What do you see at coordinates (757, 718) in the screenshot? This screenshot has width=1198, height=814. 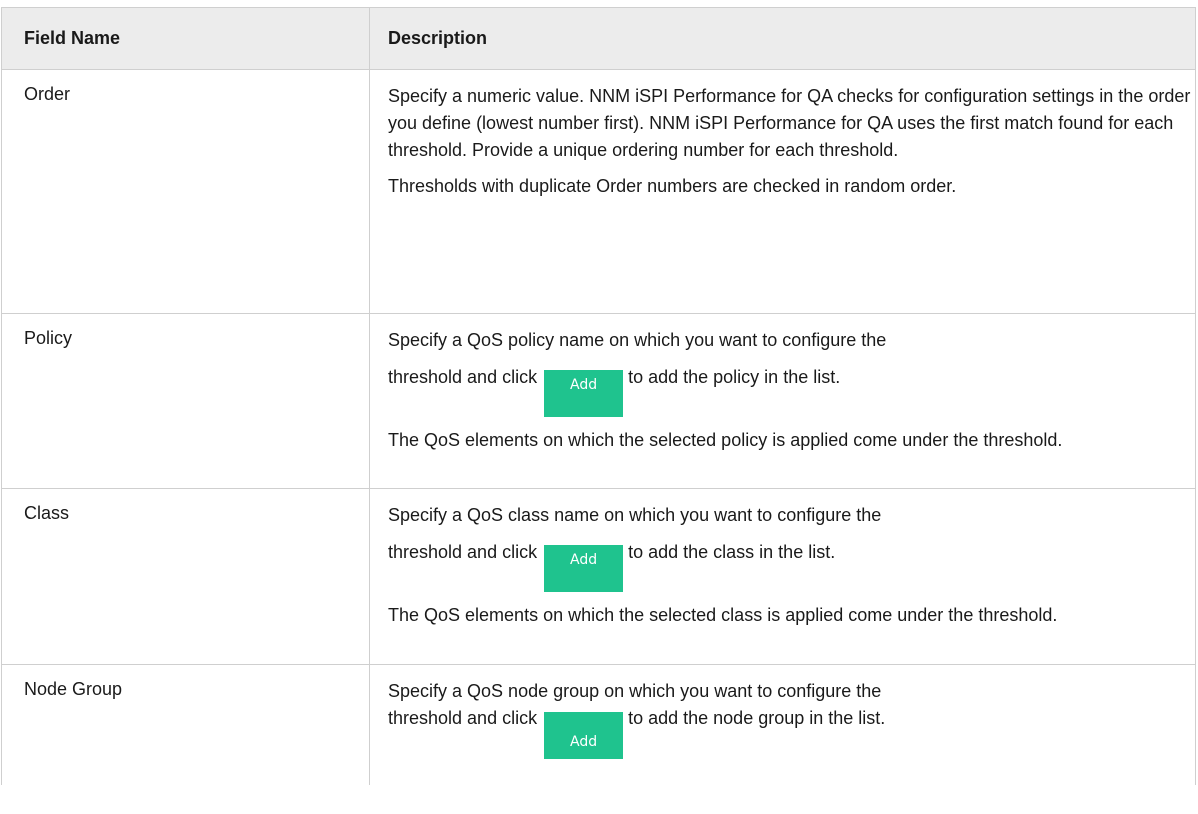 I see `description-text: to add the node group in the list.` at bounding box center [757, 718].